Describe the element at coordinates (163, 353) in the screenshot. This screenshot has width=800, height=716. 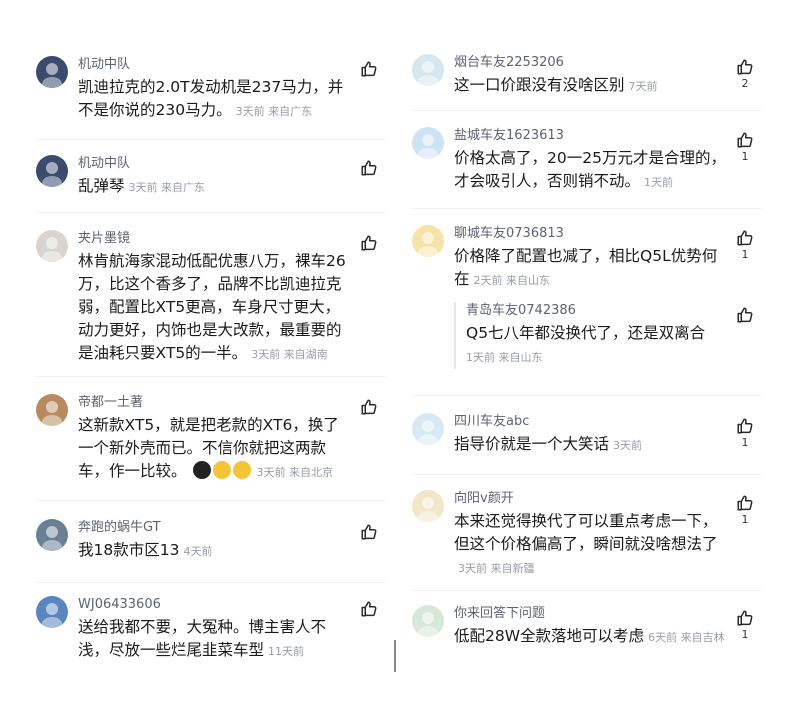
I see `comment-line: 是油耗只要XT5的一半。` at that location.